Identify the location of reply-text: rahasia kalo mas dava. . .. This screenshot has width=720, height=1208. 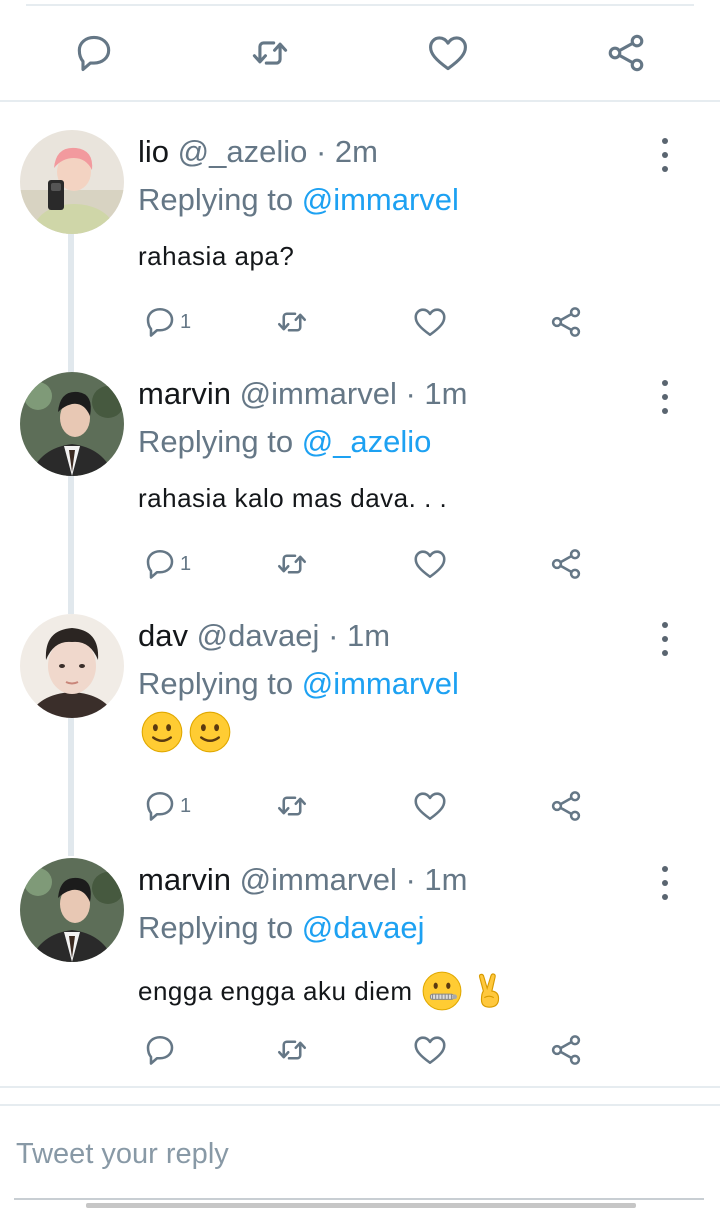
(293, 498).